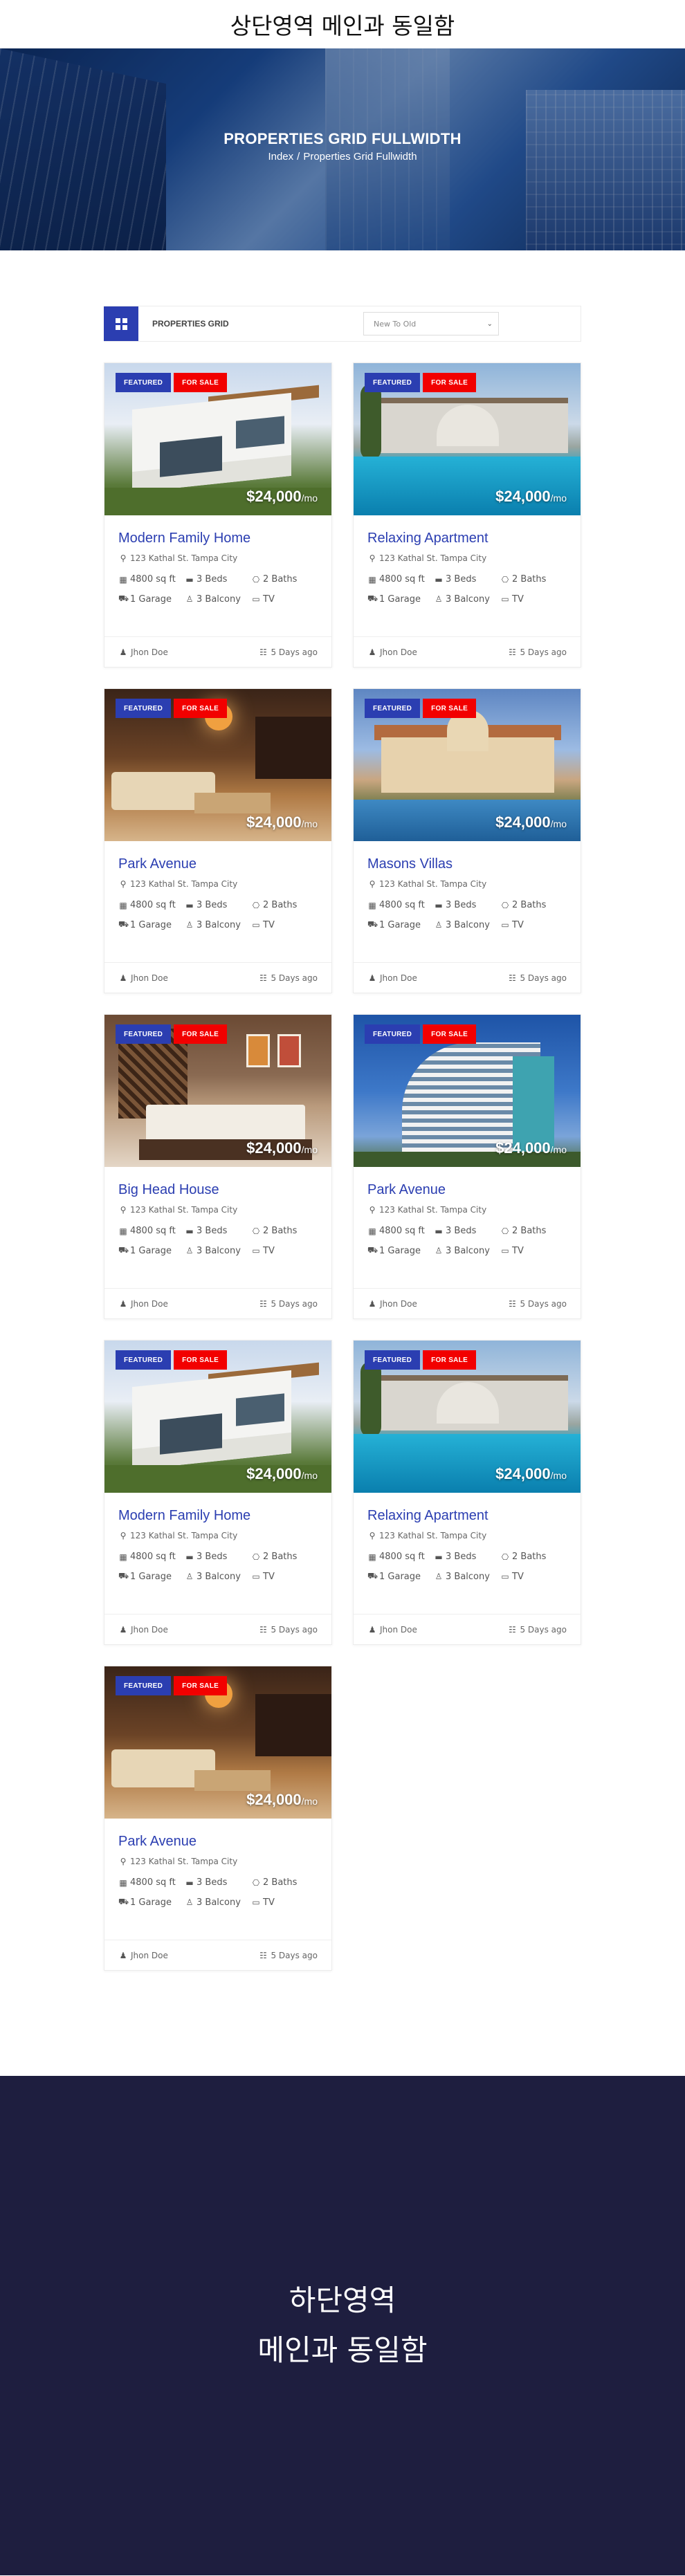 Image resolution: width=685 pixels, height=2576 pixels. I want to click on price-unit: /mo, so click(309, 1801).